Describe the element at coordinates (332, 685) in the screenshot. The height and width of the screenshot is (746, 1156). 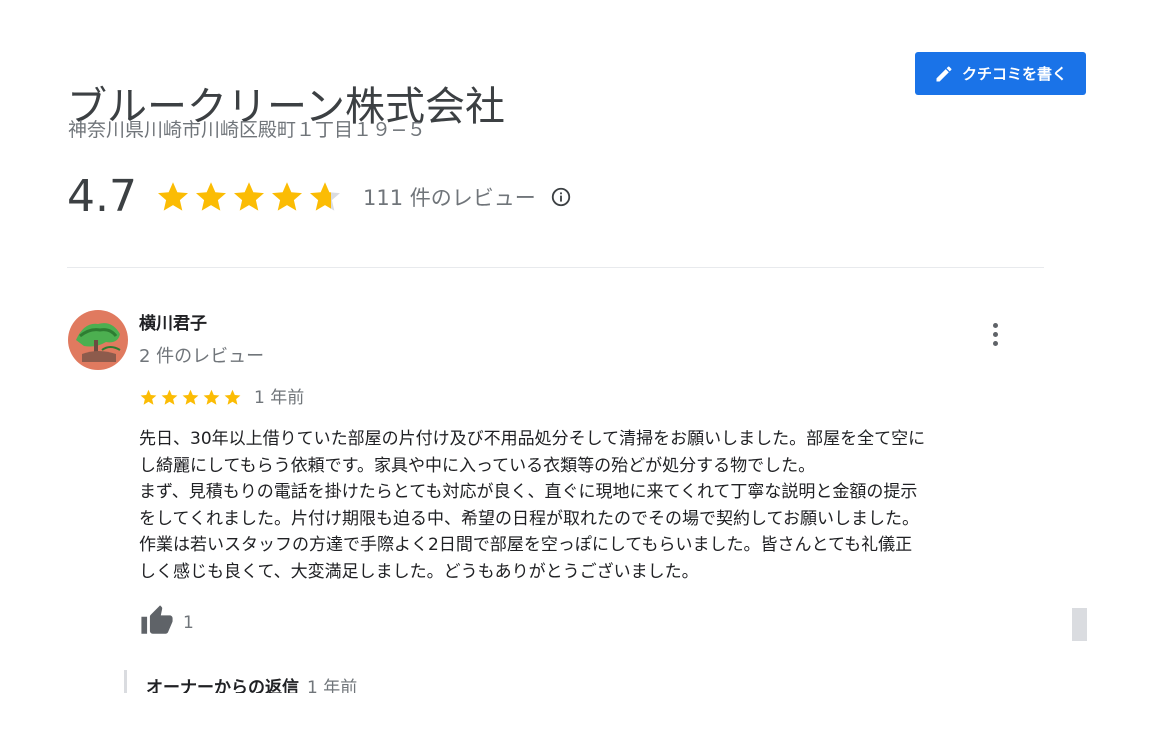
I see `owner-reply-date: 1 年前` at that location.